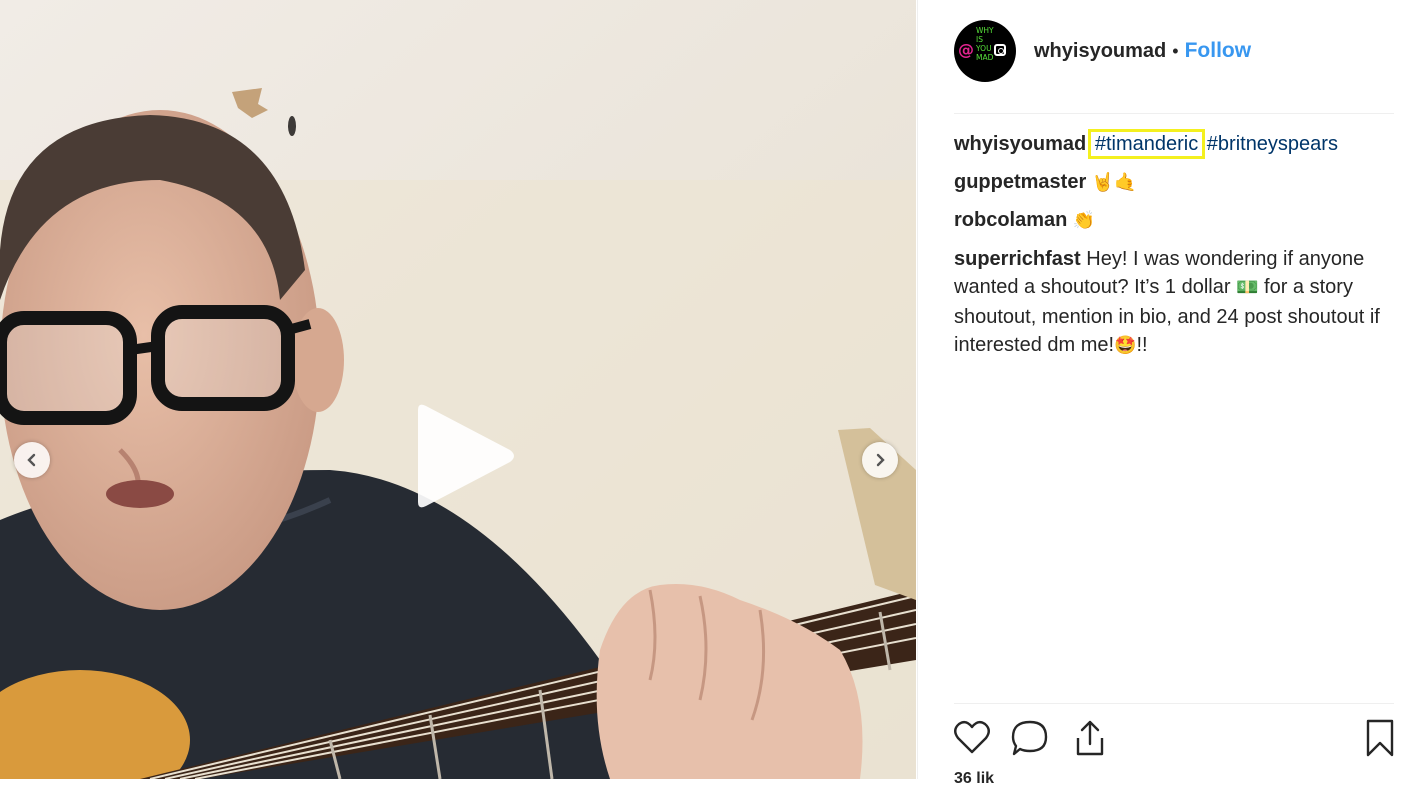 The width and height of the screenshot is (1416, 788). I want to click on comment-text: !!, so click(1142, 345).